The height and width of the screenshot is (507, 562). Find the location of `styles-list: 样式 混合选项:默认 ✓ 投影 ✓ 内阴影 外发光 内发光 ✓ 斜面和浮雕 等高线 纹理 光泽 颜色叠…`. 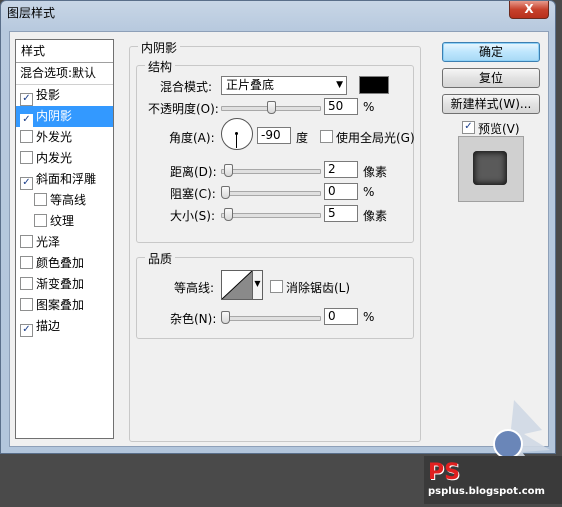

styles-list: 样式 混合选项:默认 ✓ 投影 ✓ 内阴影 外发光 内发光 ✓ 斜面和浮雕 等高线 纹理 光泽 颜色叠… is located at coordinates (64, 239).